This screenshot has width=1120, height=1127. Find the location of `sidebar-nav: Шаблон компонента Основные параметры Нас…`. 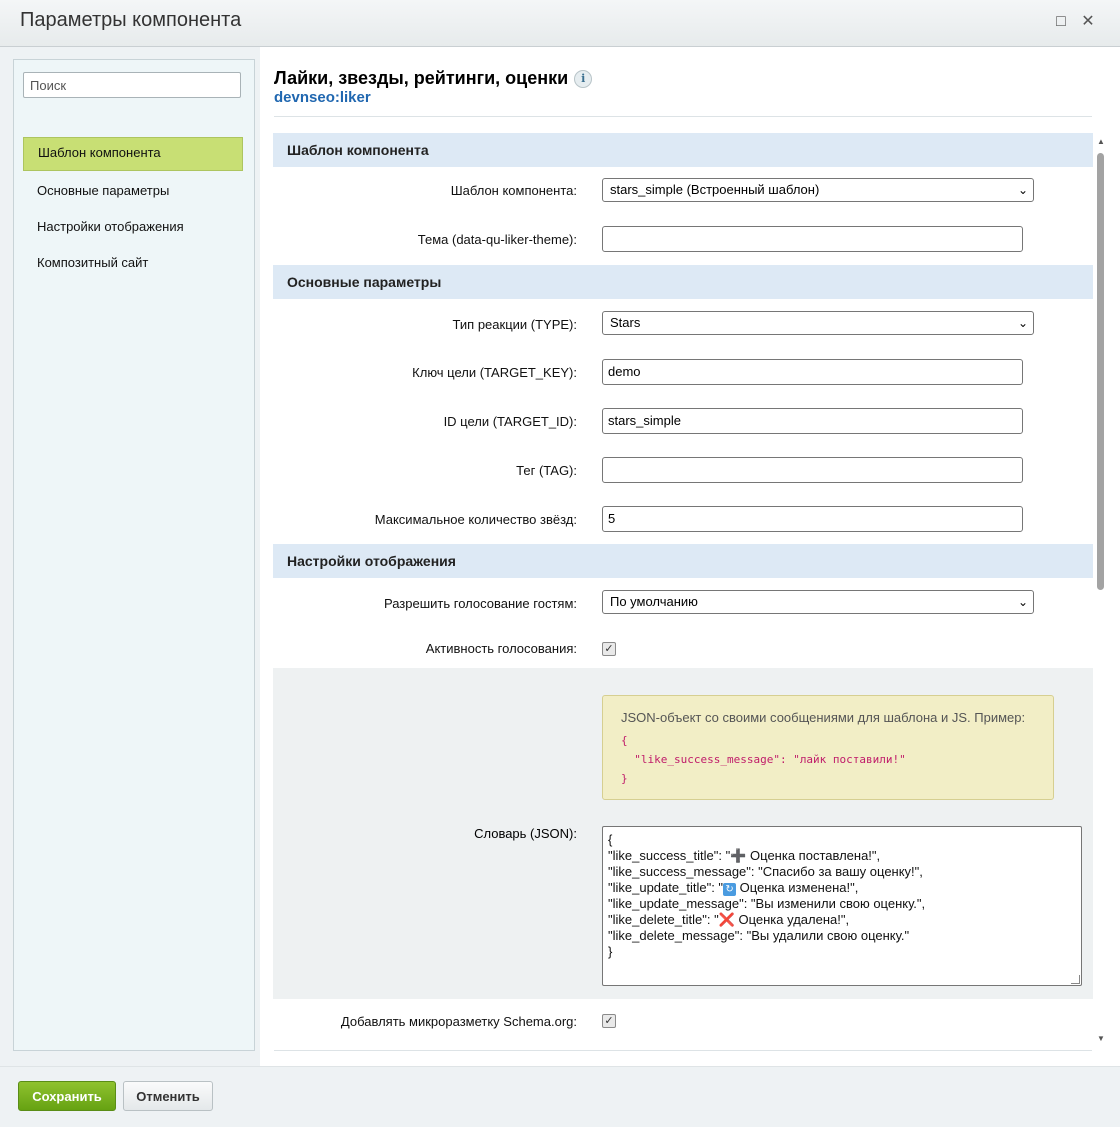

sidebar-nav: Шаблон компонента Основные параметры Нас… is located at coordinates (133, 210).